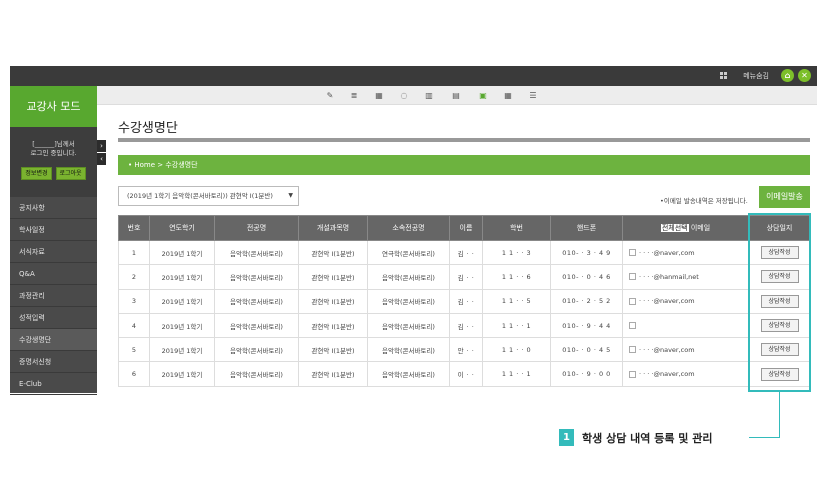  Describe the element at coordinates (182, 228) in the screenshot. I see `col-term: 연도학기` at that location.